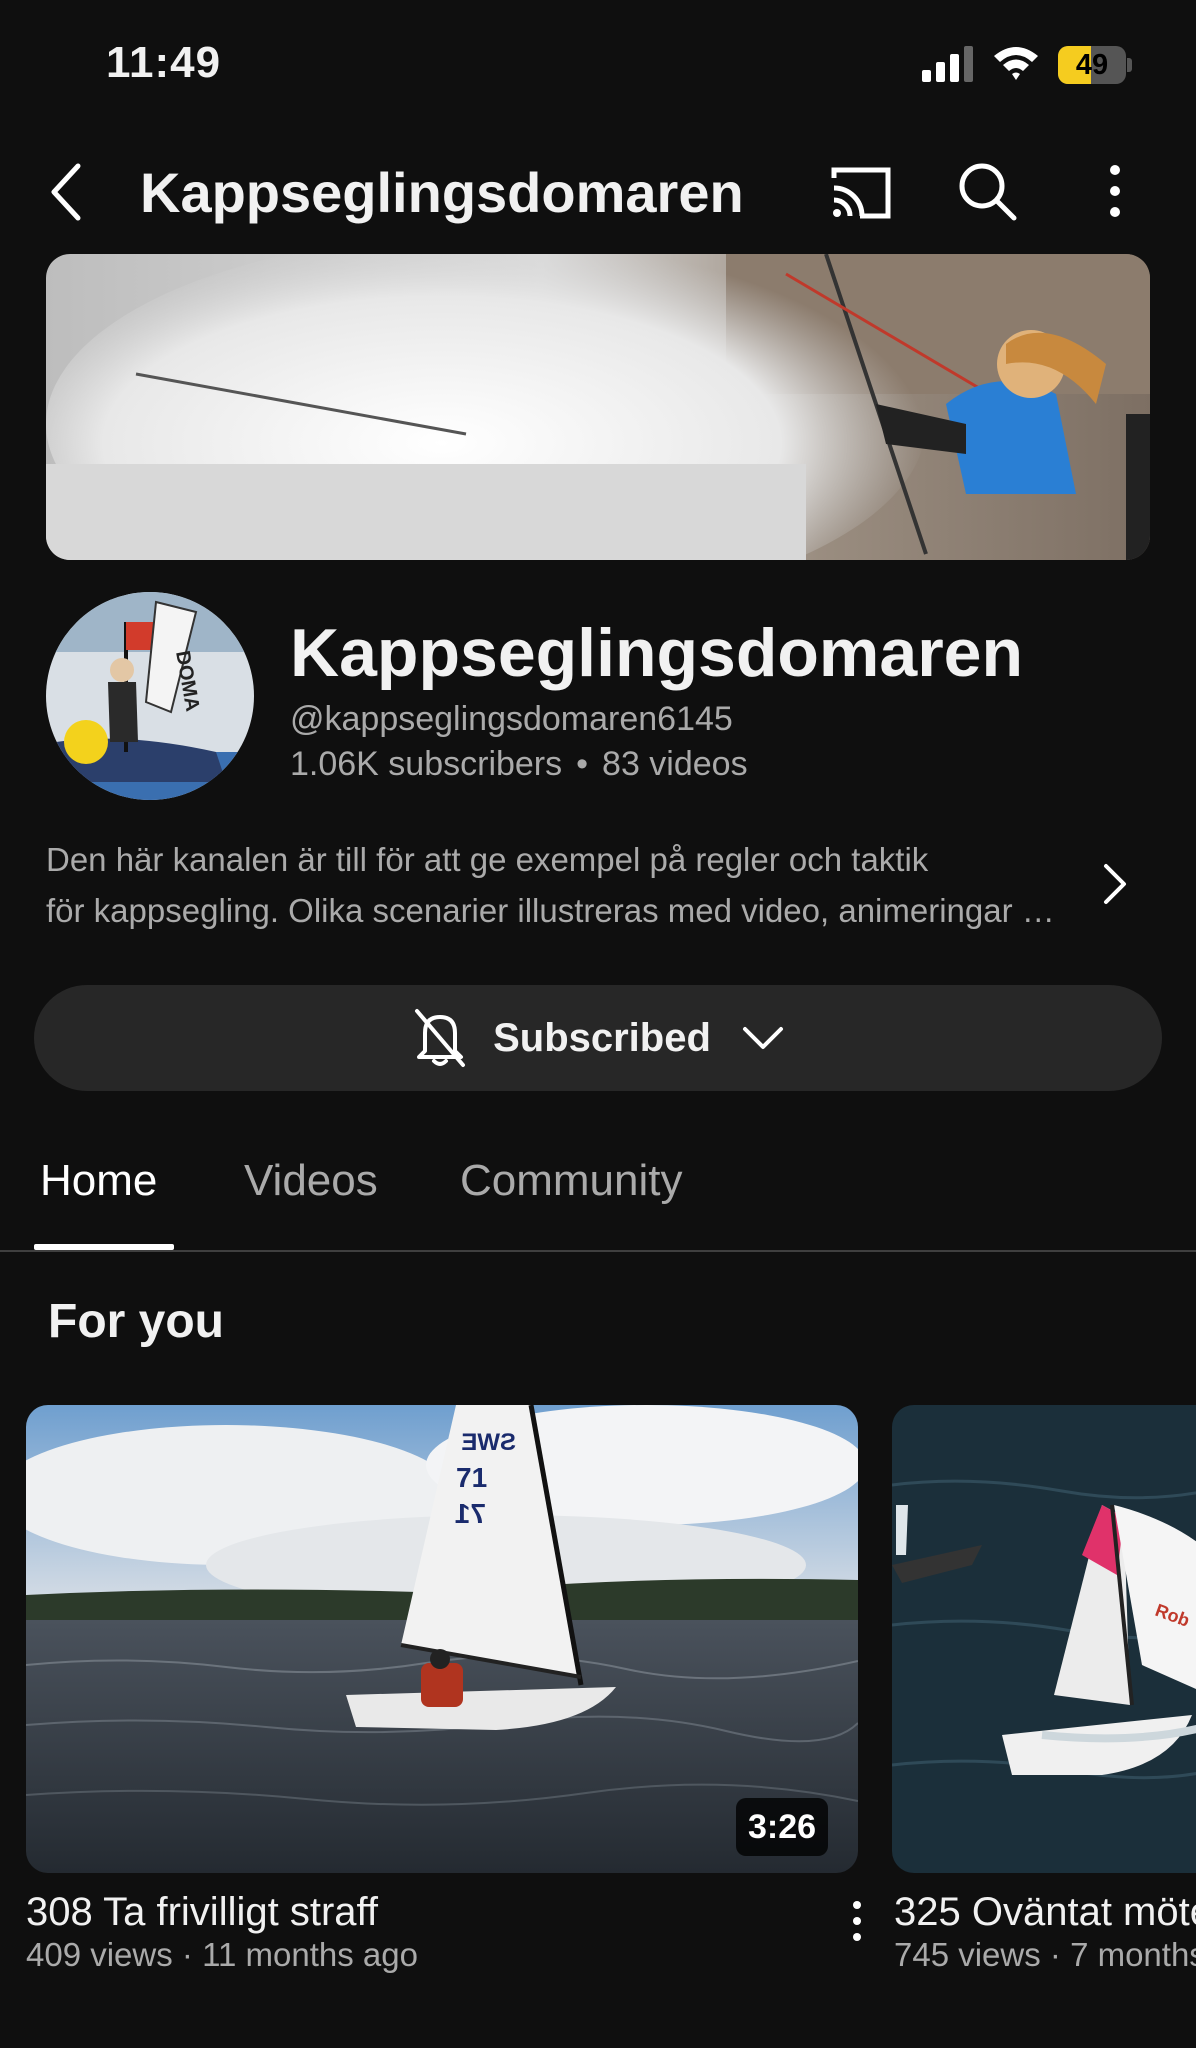 The height and width of the screenshot is (2048, 1196). Describe the element at coordinates (657, 653) in the screenshot. I see `channel-name: Kappseglingsdomaren` at that location.